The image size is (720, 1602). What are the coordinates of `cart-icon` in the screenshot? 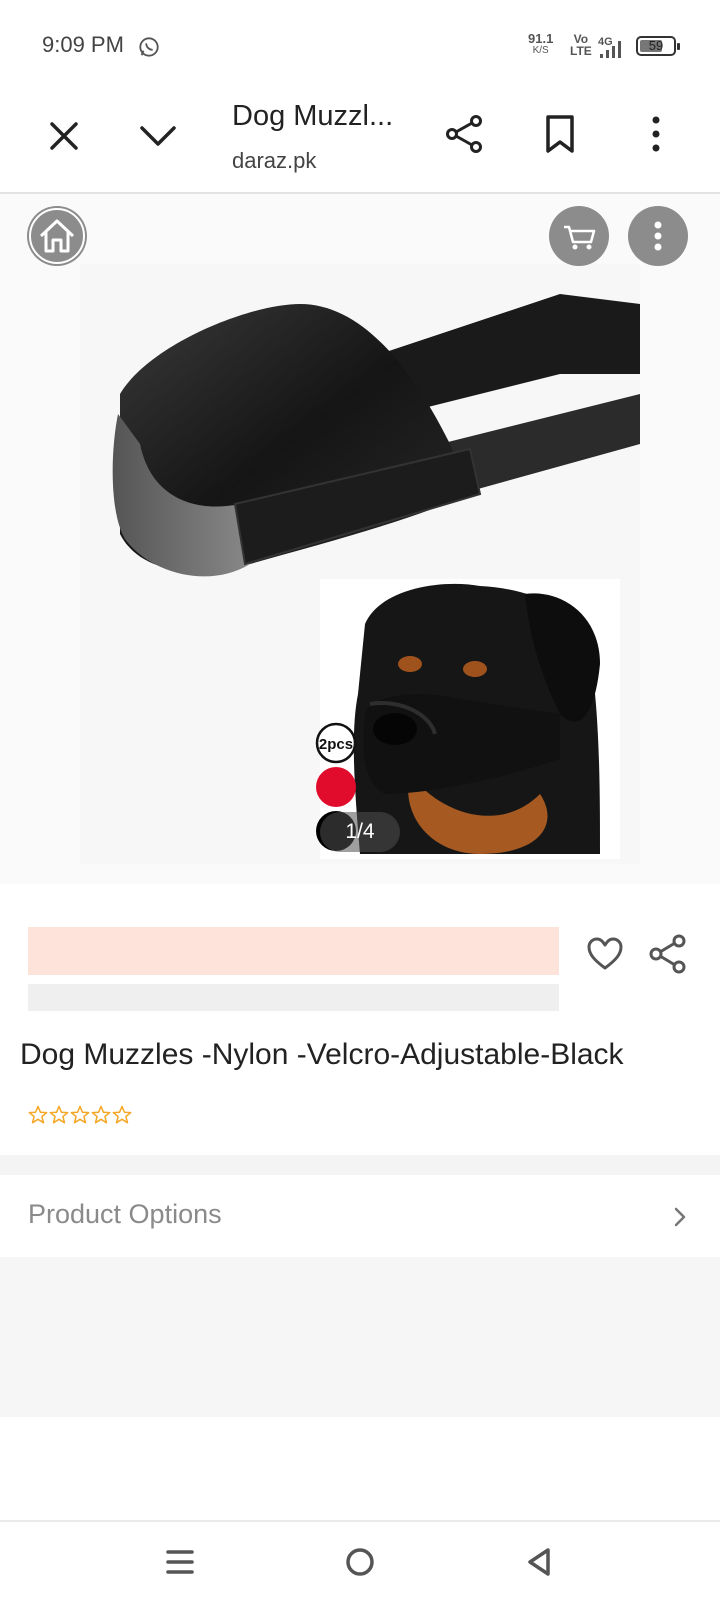 It's located at (580, 237).